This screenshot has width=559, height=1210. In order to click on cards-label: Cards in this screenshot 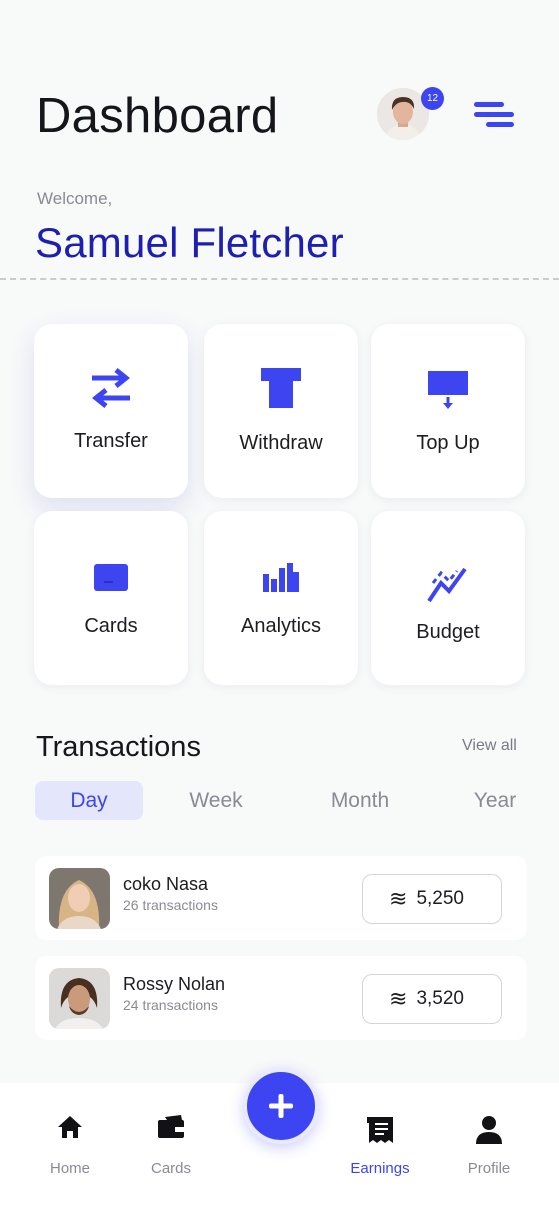, I will do `click(111, 626)`.